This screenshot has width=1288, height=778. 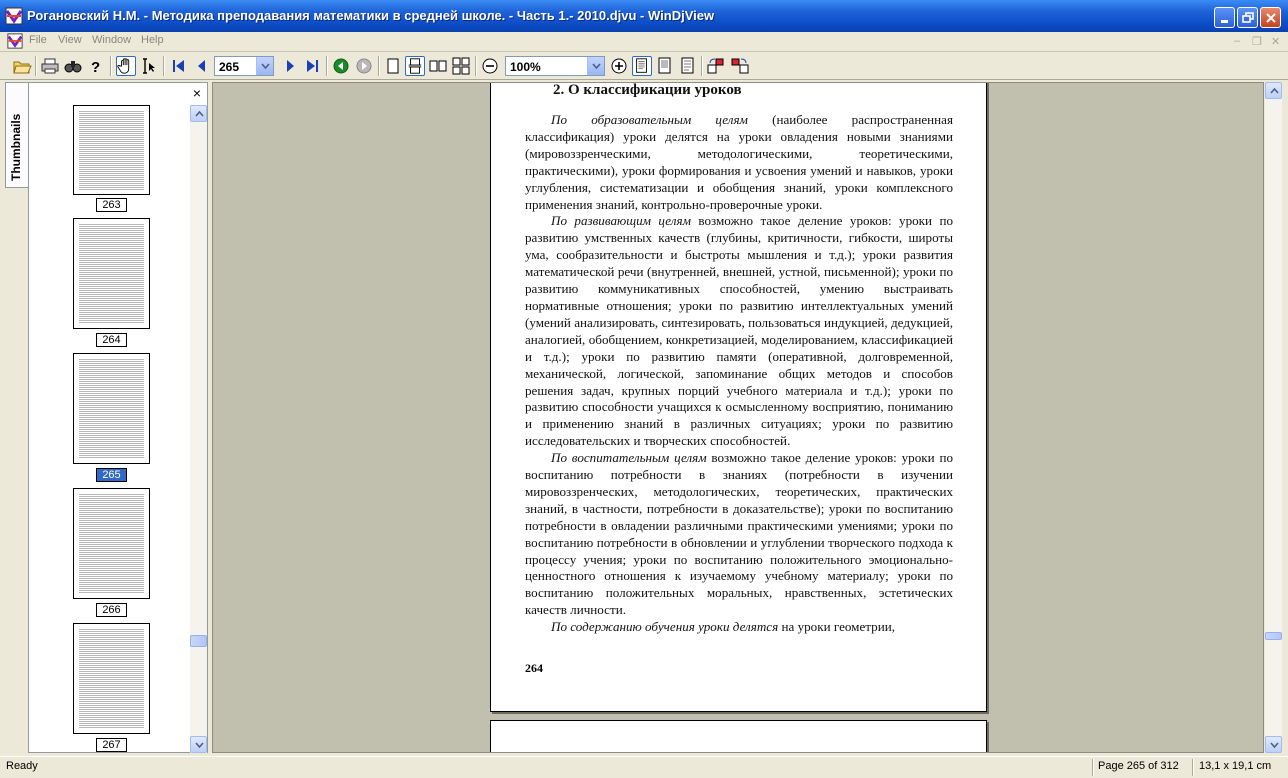 What do you see at coordinates (312, 66) in the screenshot?
I see `last-page-icon` at bounding box center [312, 66].